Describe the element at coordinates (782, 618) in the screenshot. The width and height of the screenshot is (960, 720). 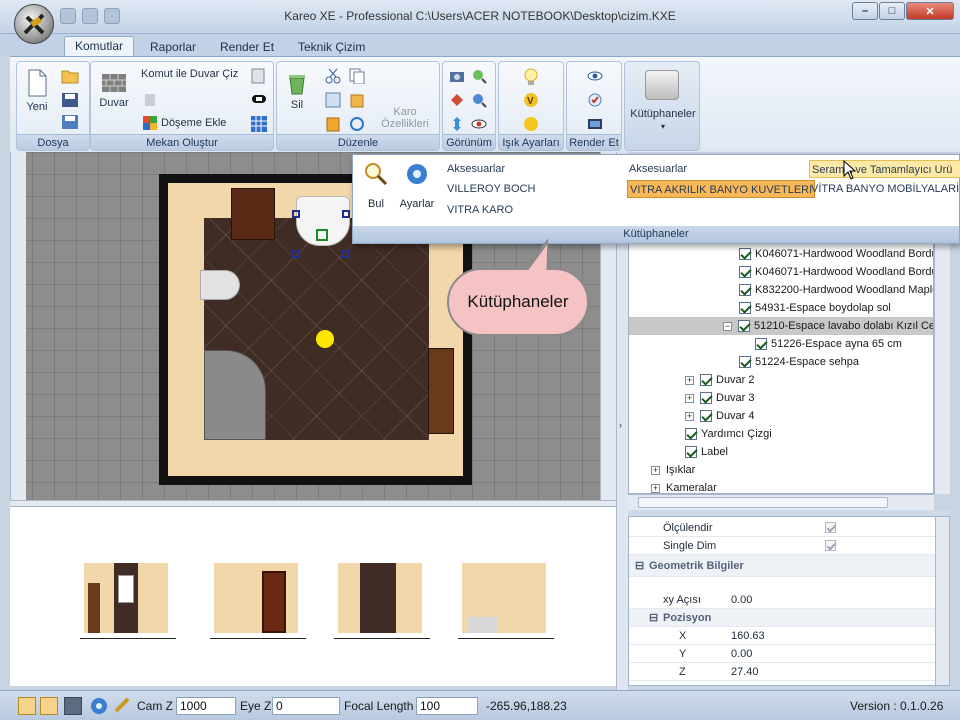
I see `property-category: ⊟ Pozisyon` at that location.